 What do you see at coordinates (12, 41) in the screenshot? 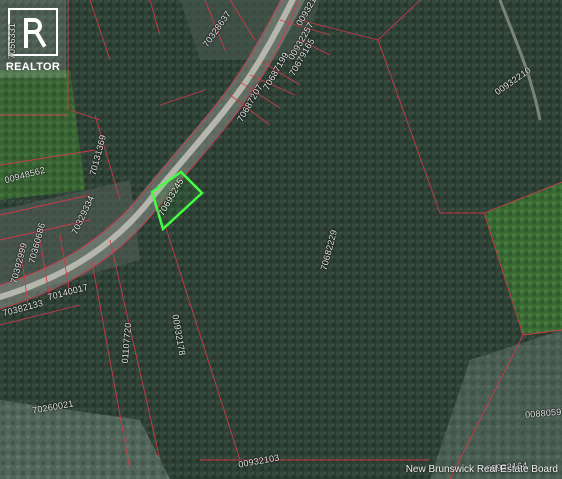
I see `parcel-id-7056331: 7056331` at bounding box center [12, 41].